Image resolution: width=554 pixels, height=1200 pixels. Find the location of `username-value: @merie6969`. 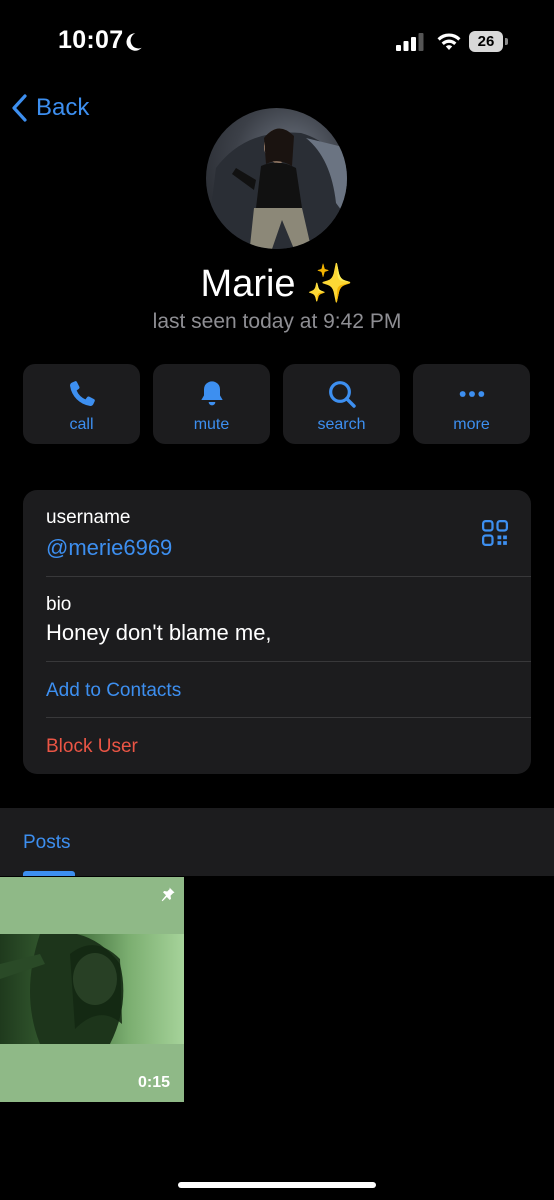

username-value: @merie6969 is located at coordinates (109, 548).